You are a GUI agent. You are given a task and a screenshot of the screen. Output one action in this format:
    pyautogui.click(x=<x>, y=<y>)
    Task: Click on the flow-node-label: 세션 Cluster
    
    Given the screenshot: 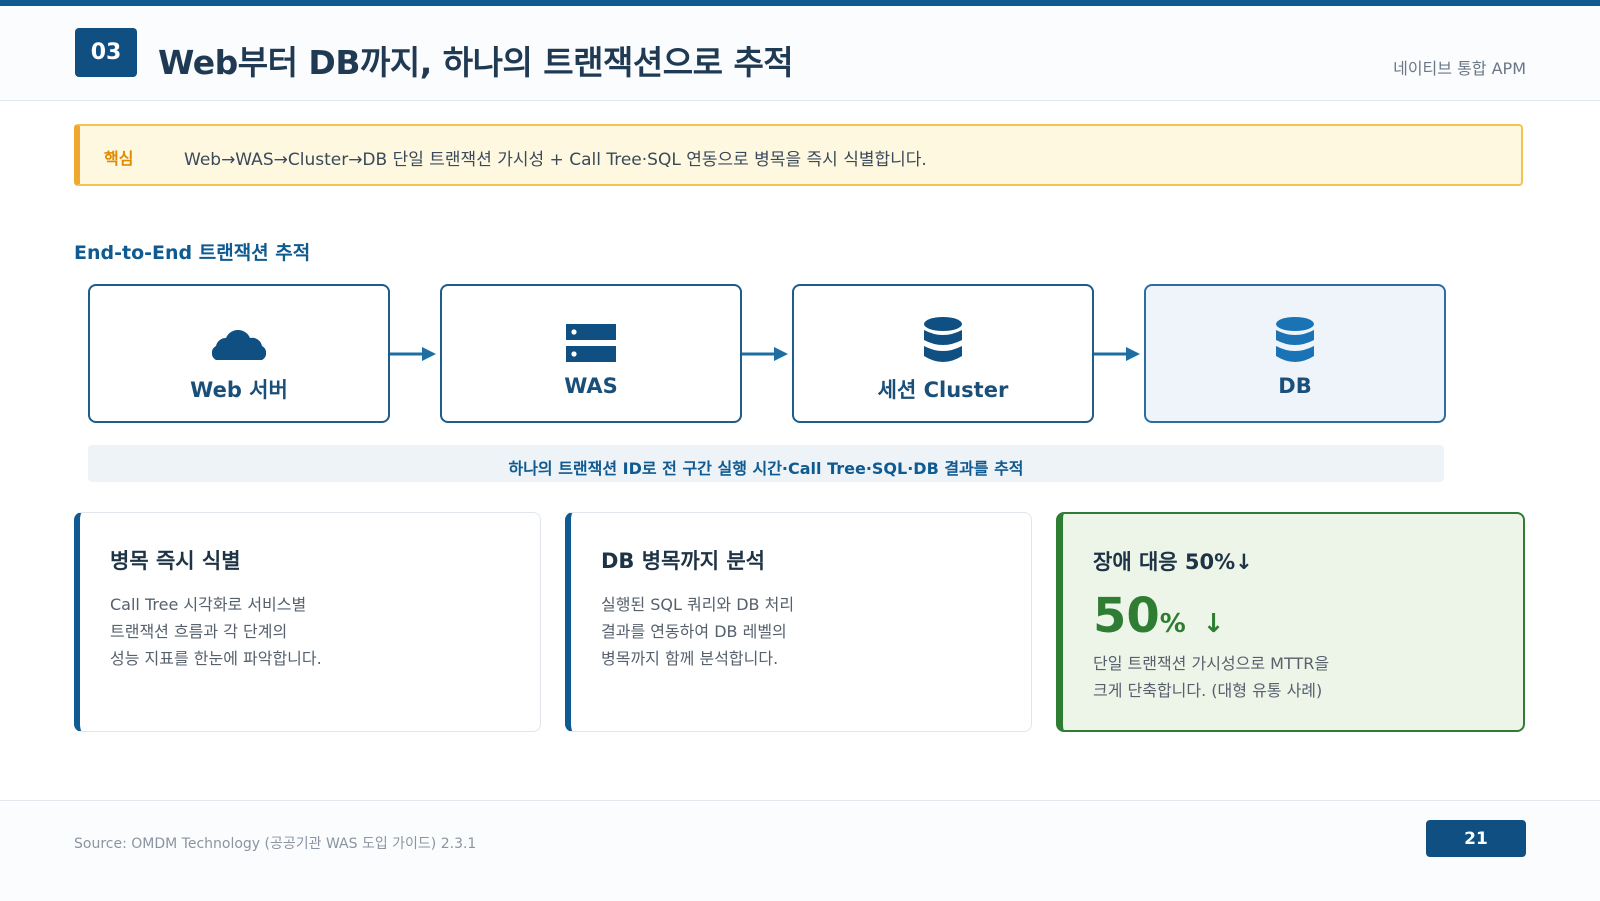 What is the action you would take?
    pyautogui.click(x=943, y=390)
    